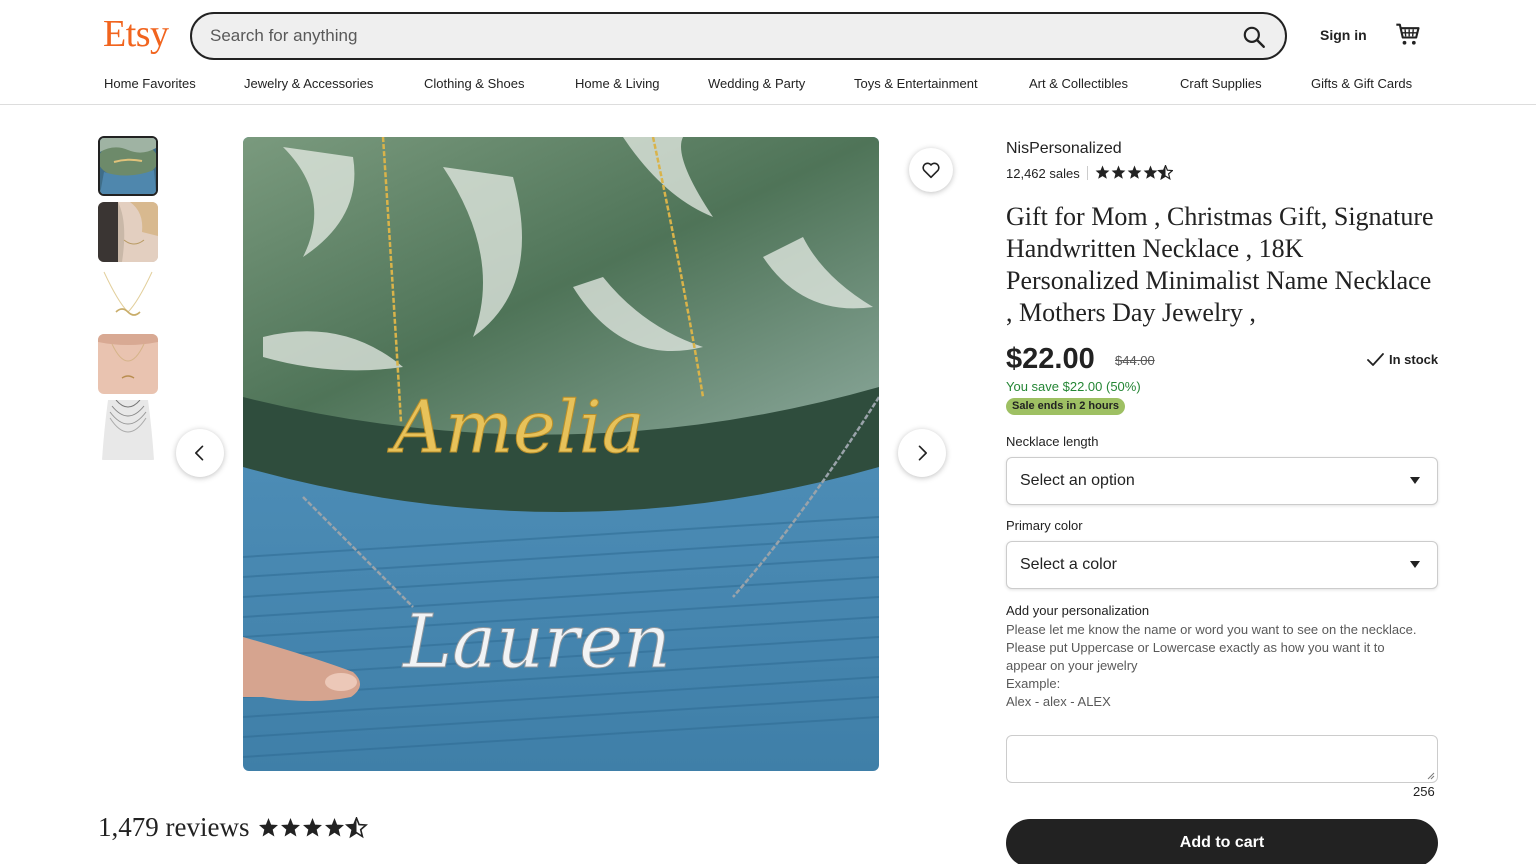  I want to click on resize-grip-icon, so click(1431, 776).